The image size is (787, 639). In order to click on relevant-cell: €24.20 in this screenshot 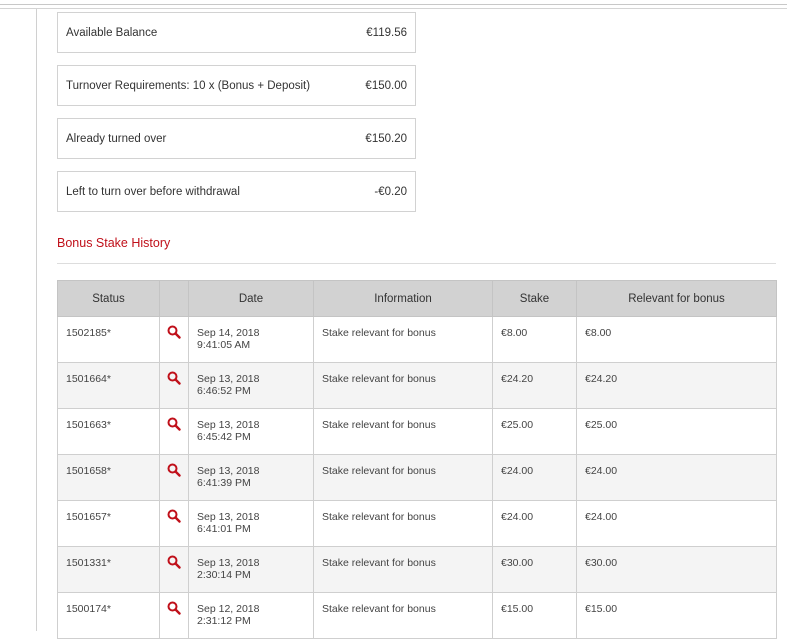, I will do `click(676, 385)`.